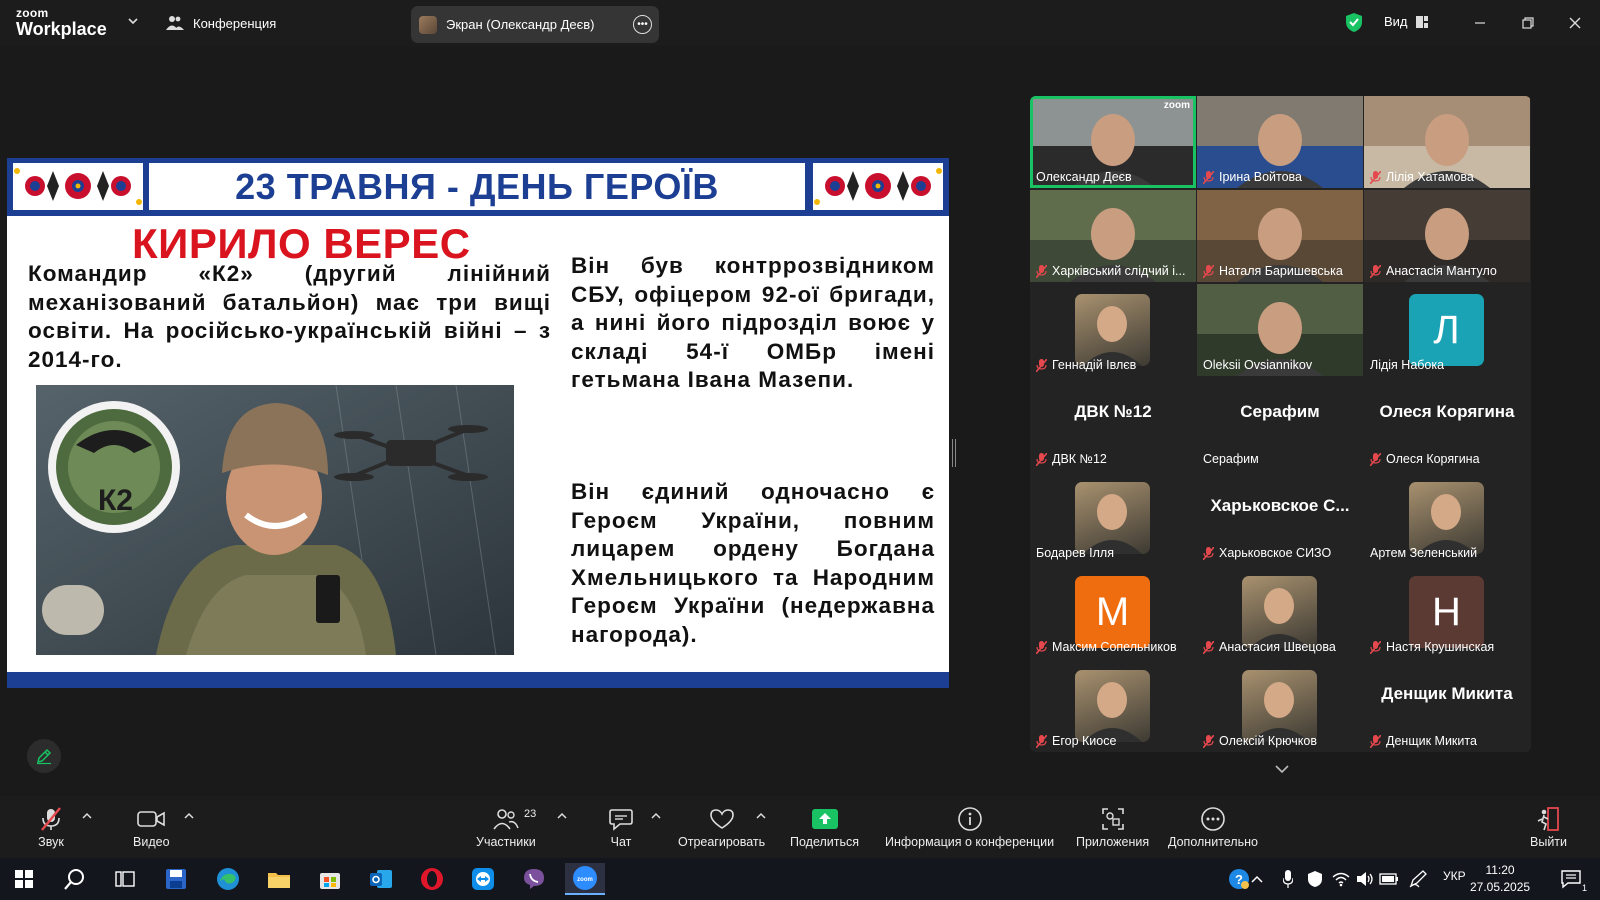 The image size is (1600, 900). I want to click on participant-tile: Олеся Корягина Олеся Корягина, so click(1447, 424).